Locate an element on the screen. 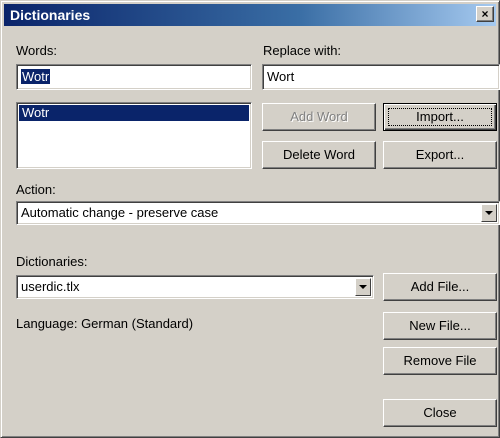 The width and height of the screenshot is (500, 438). delete-word-button: Delete Word is located at coordinates (319, 155).